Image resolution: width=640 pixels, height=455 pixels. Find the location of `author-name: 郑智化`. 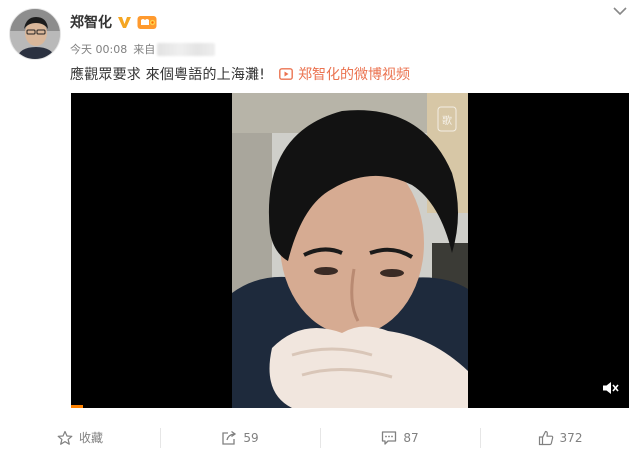

author-name: 郑智化 is located at coordinates (91, 22).